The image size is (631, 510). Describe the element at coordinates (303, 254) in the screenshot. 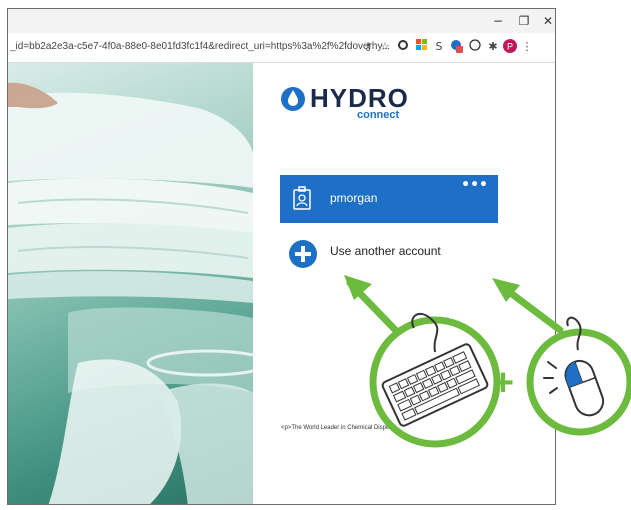

I see `plus-circle-icon` at that location.